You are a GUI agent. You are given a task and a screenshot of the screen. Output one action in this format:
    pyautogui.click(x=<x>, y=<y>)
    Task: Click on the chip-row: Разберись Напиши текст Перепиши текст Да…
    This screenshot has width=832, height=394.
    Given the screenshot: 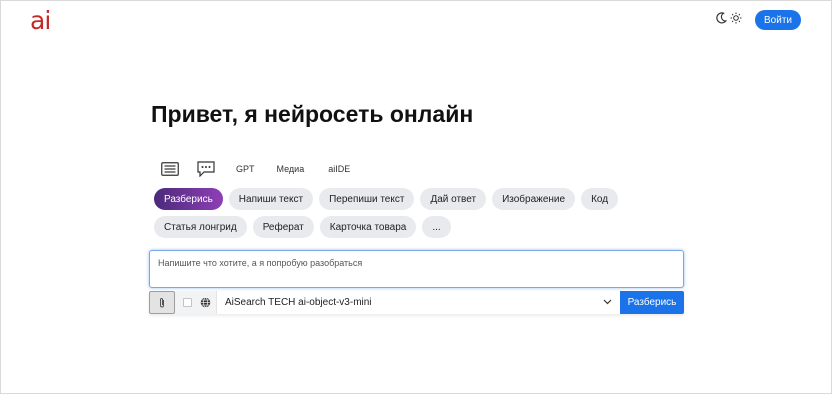 What is the action you would take?
    pyautogui.click(x=424, y=199)
    